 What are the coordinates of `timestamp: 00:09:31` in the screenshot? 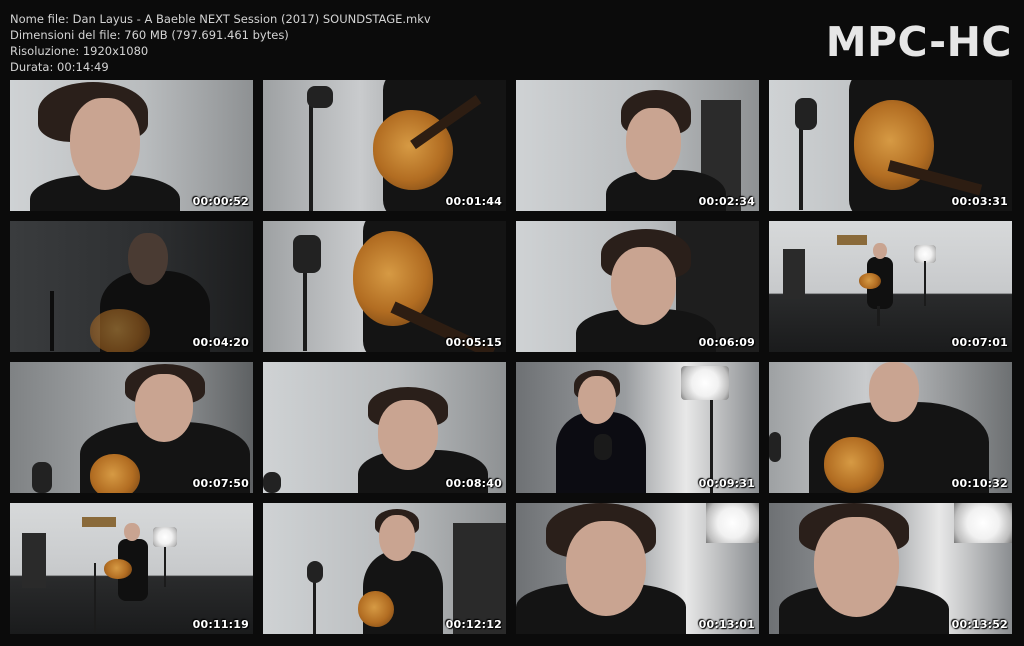 It's located at (726, 483).